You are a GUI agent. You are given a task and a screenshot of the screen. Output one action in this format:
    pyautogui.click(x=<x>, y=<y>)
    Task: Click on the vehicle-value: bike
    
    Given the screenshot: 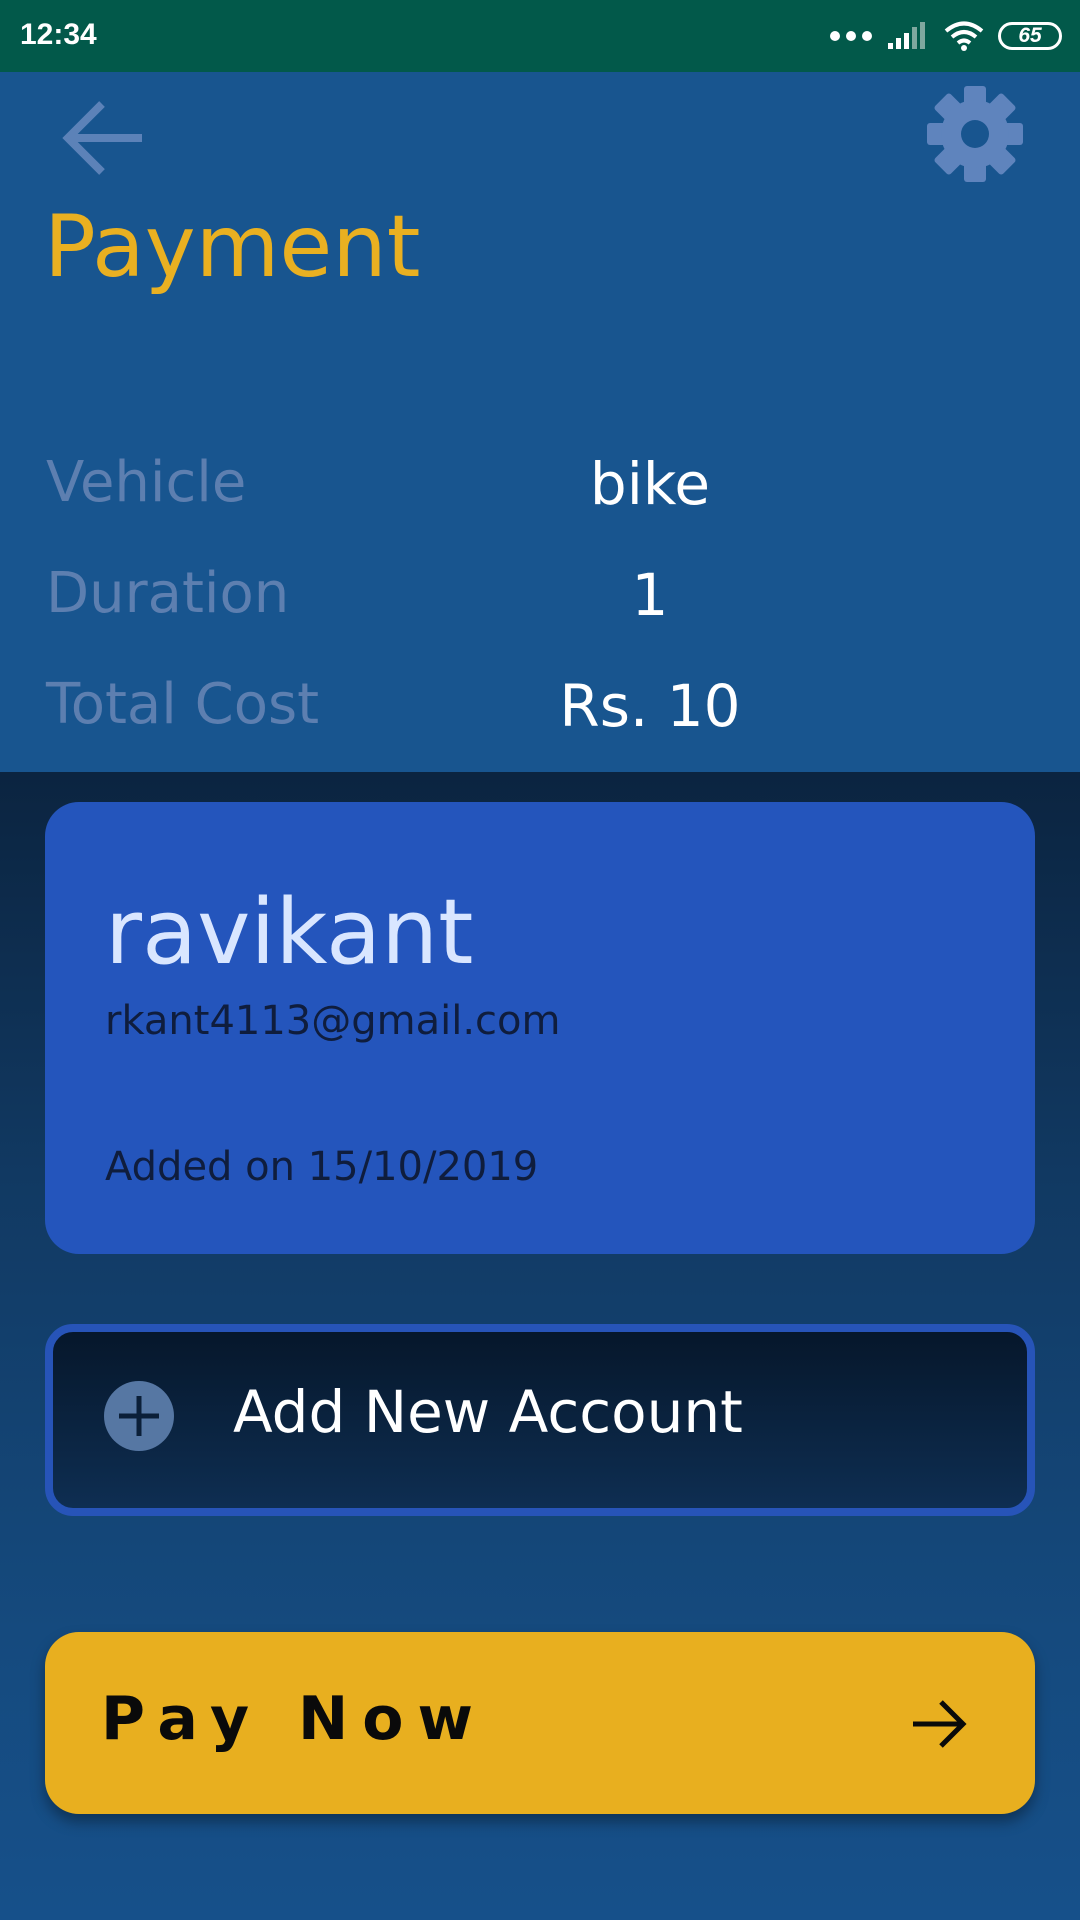 What is the action you would take?
    pyautogui.click(x=650, y=484)
    